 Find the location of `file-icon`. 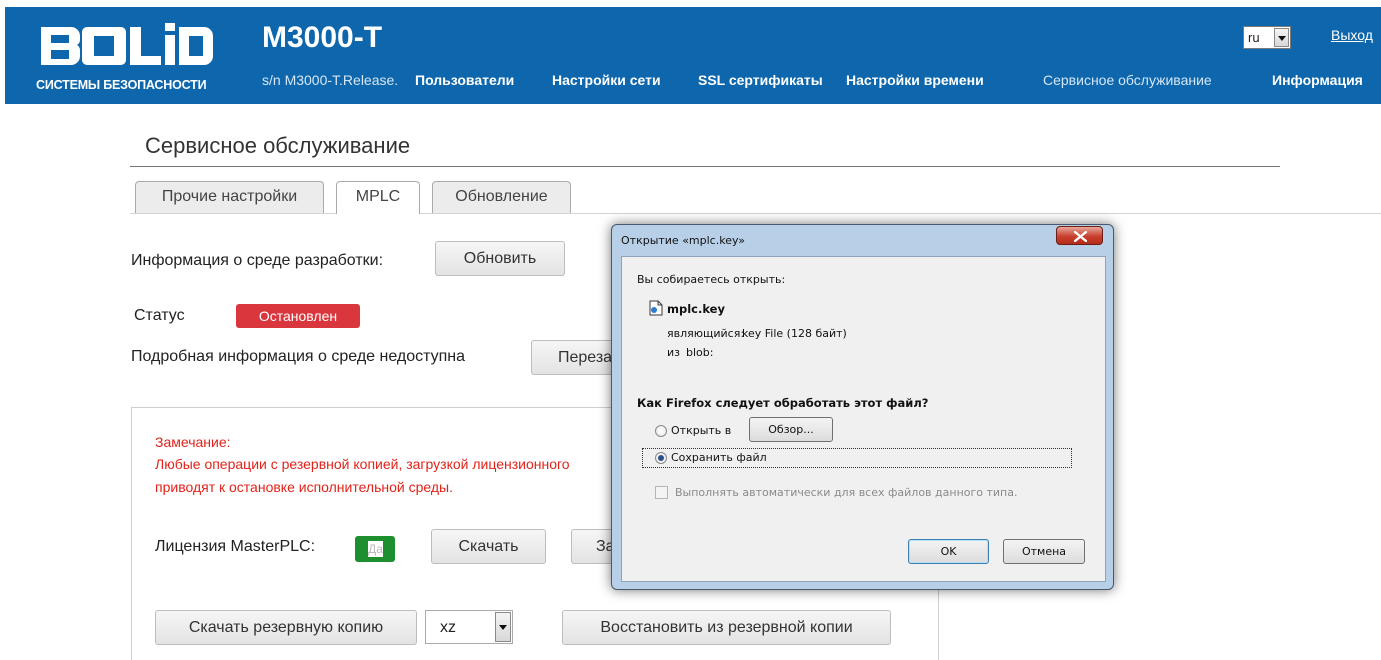

file-icon is located at coordinates (656, 308).